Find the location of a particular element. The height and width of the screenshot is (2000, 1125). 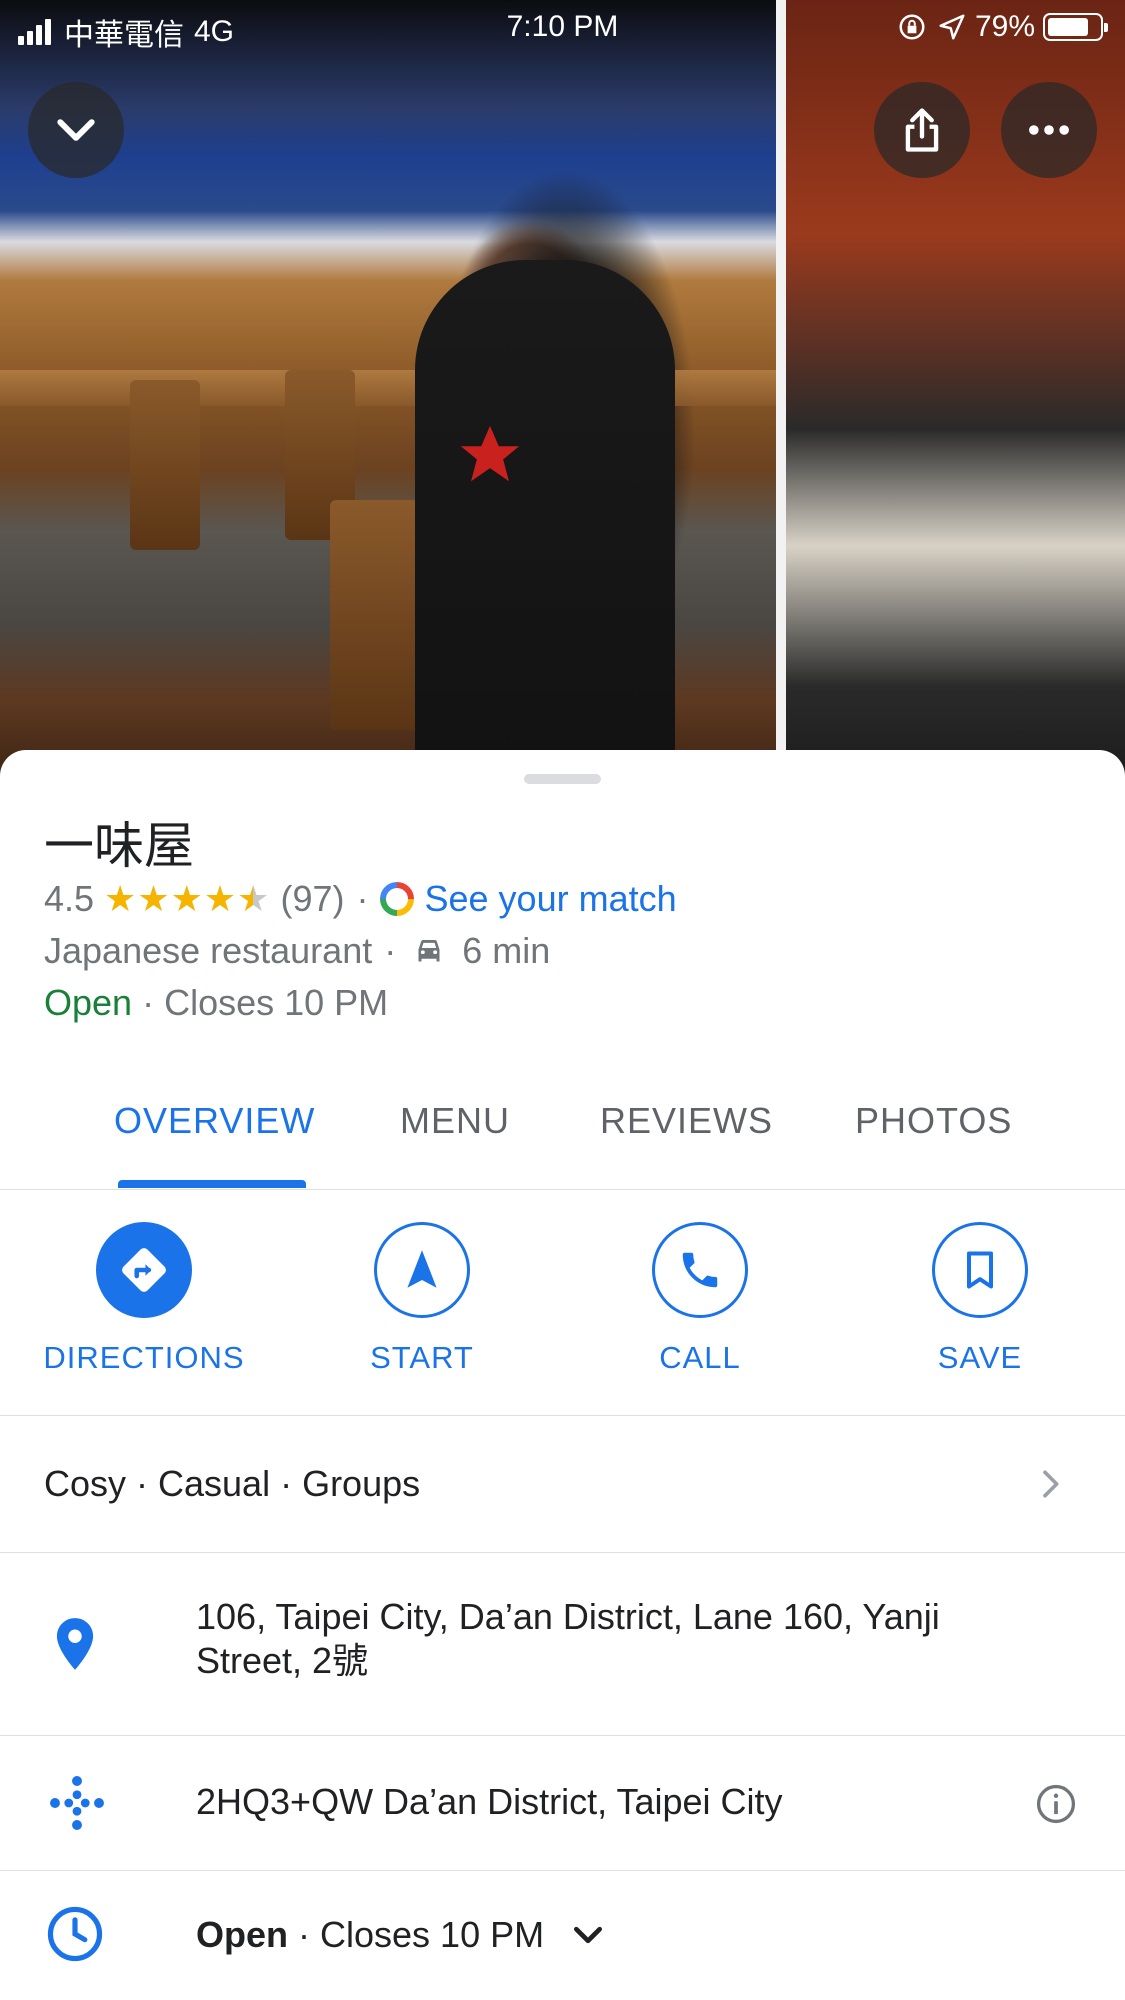

location-arrow-icon is located at coordinates (952, 27).